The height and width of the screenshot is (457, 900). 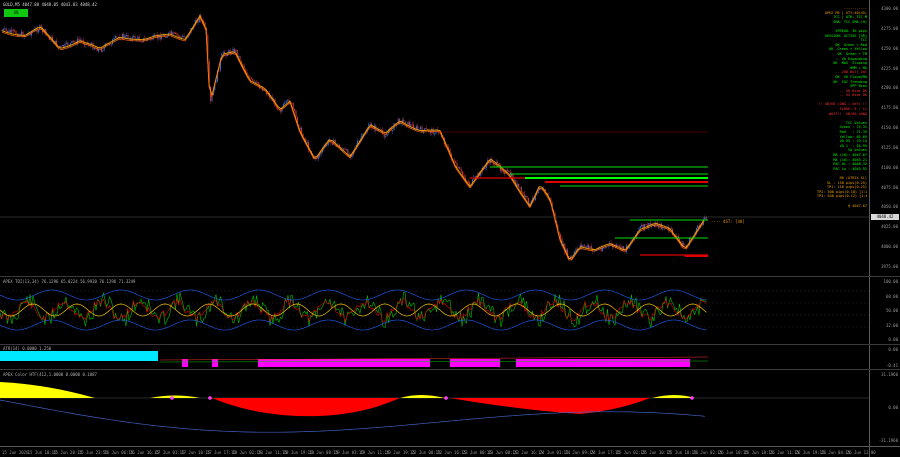 What do you see at coordinates (580, 452) in the screenshot?
I see `time-tick-label: 24 Jun 09:15` at bounding box center [580, 452].